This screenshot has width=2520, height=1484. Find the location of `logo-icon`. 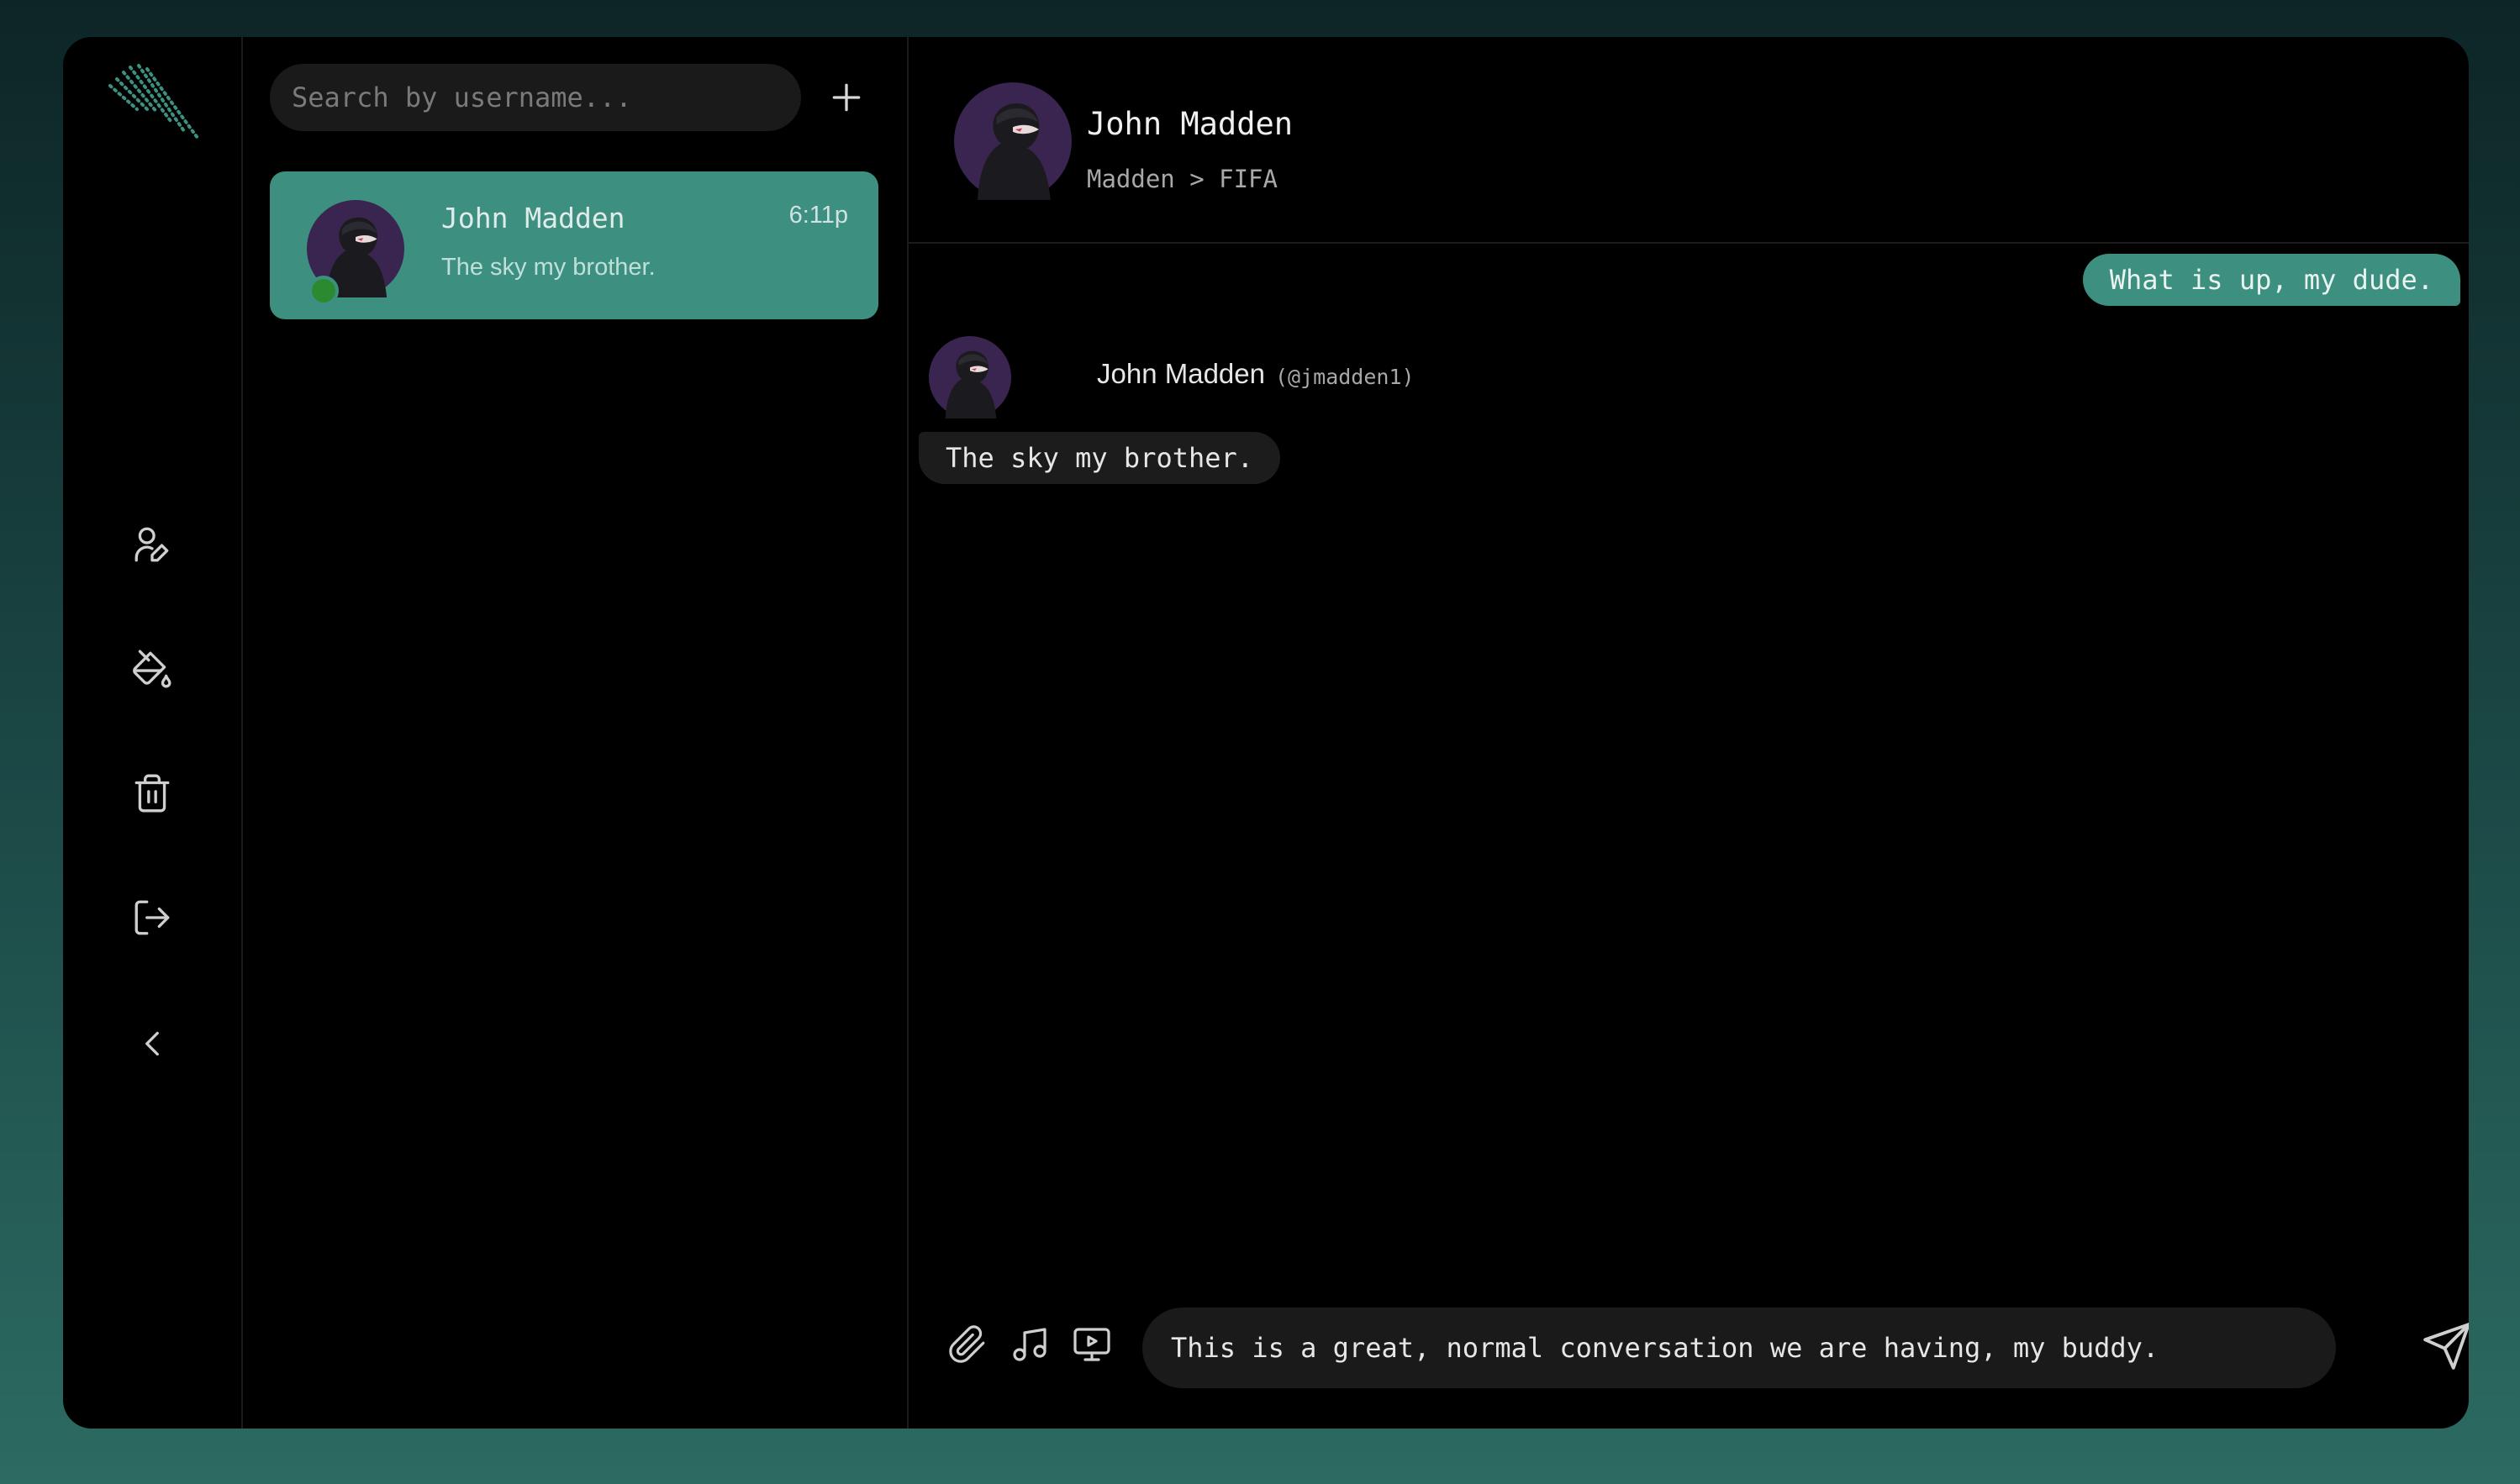

logo-icon is located at coordinates (153, 107).